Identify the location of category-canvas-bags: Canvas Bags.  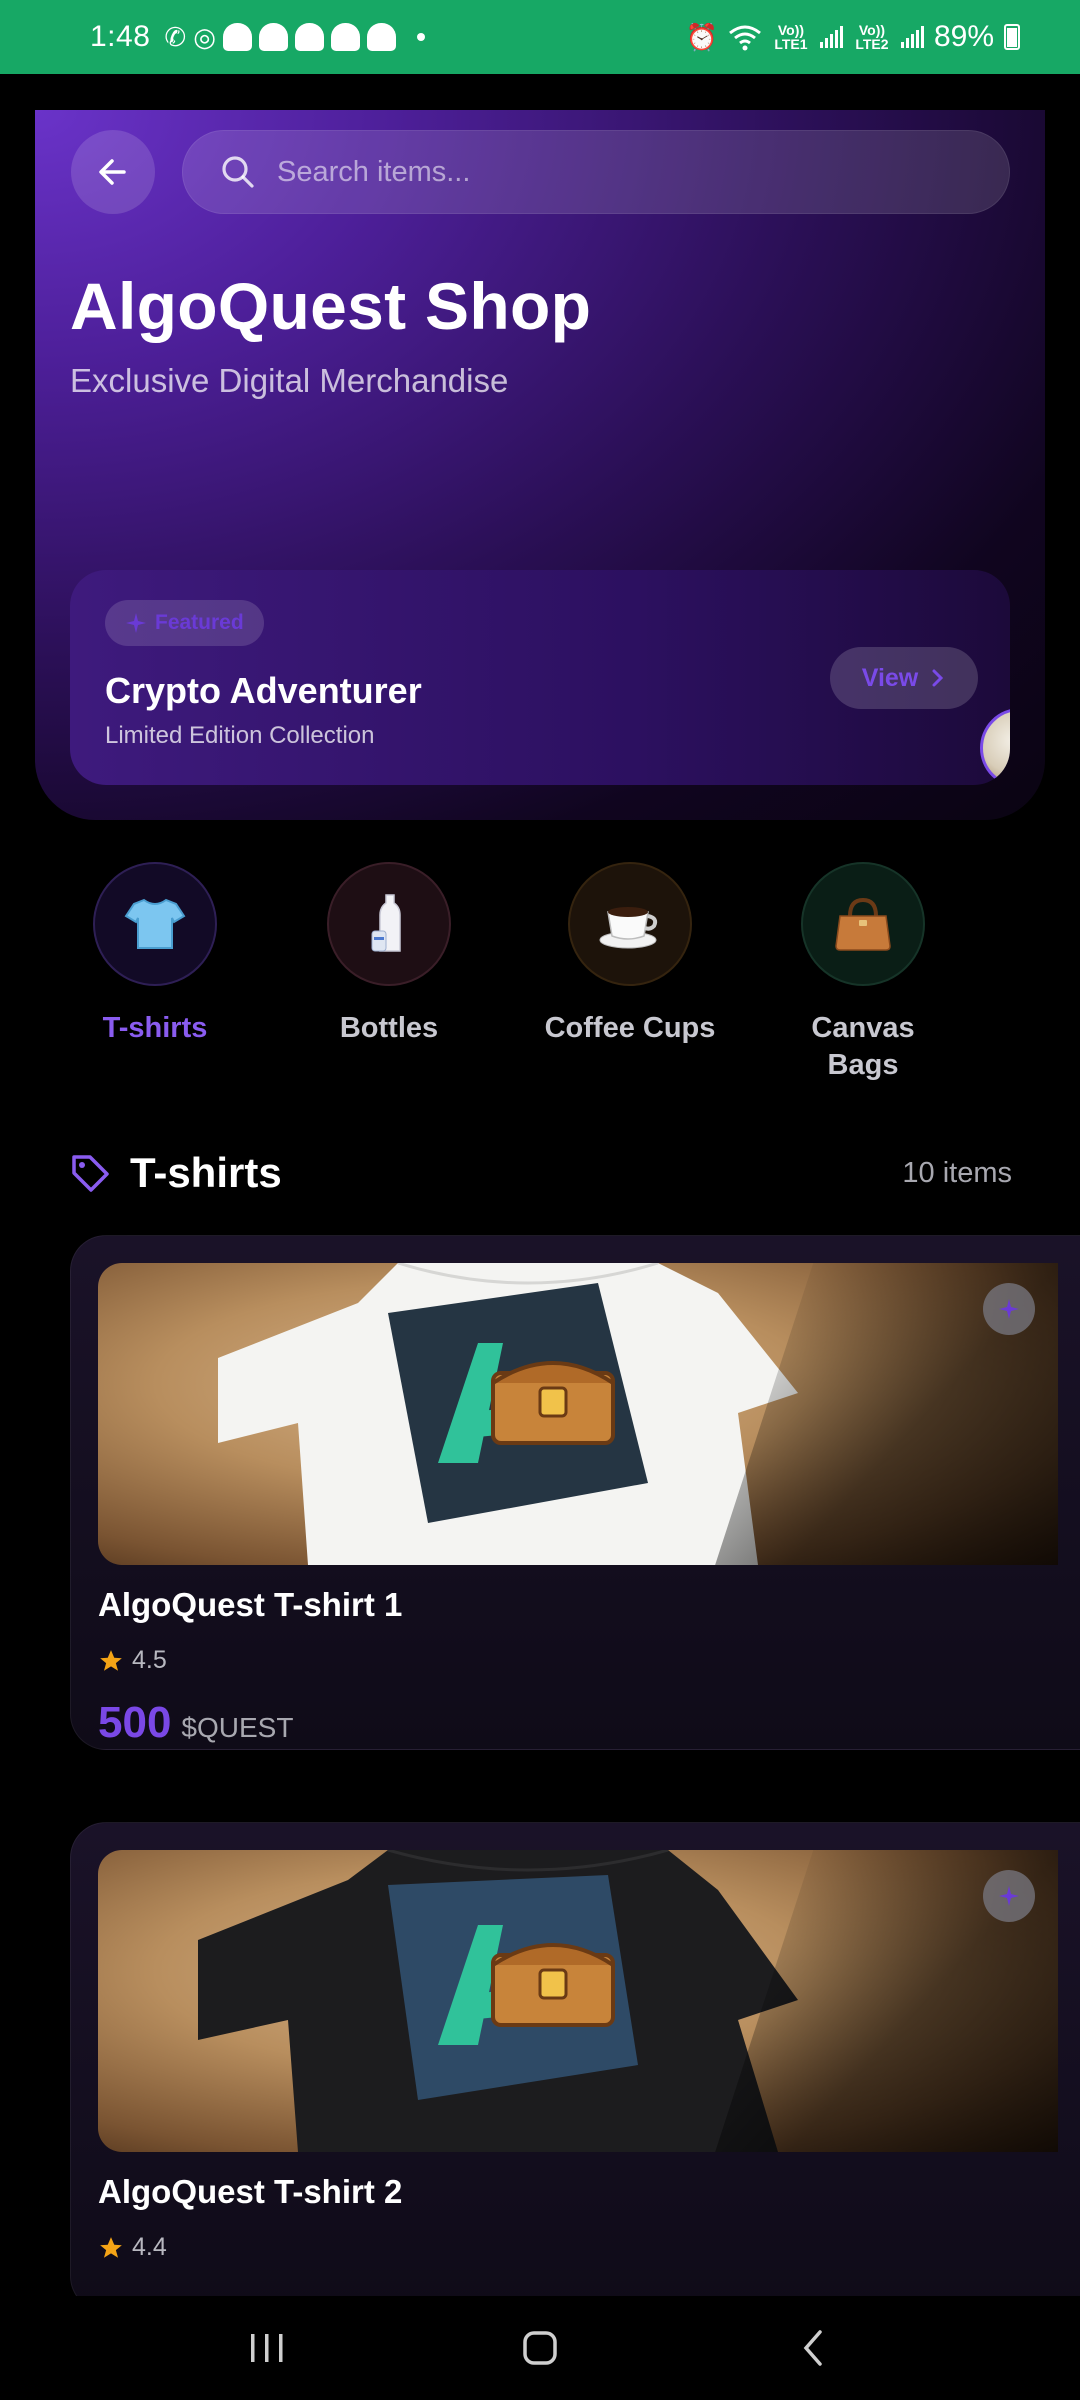
(863, 973).